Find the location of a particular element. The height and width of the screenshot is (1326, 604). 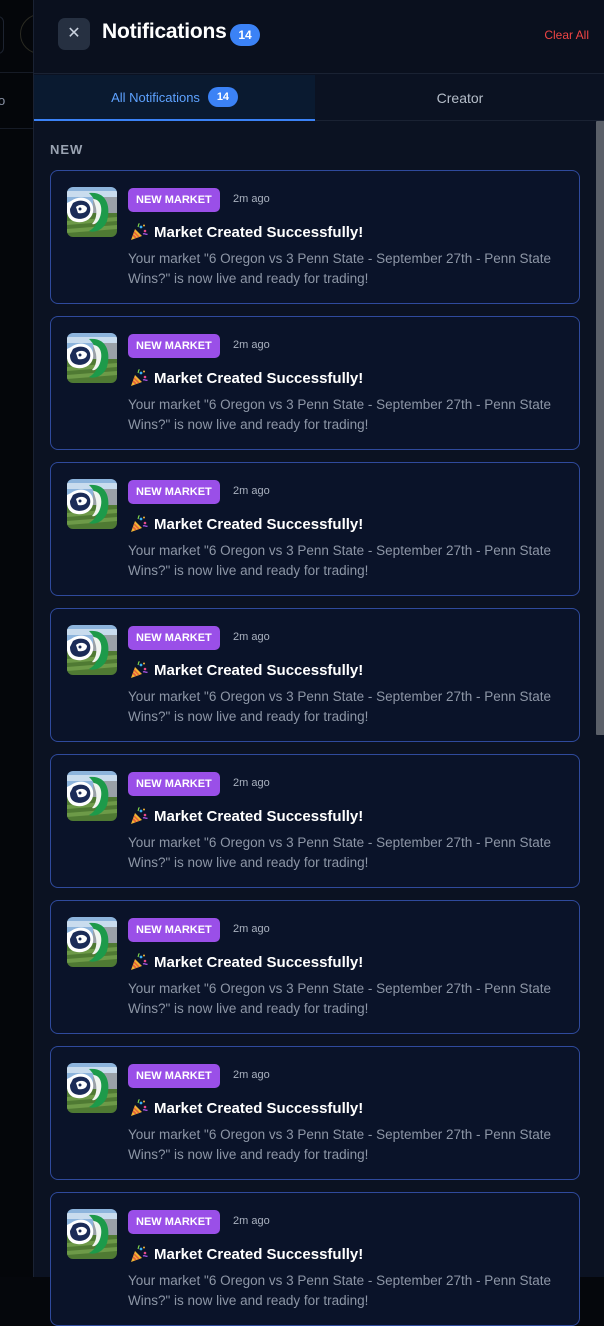

background-page: o is located at coordinates (30, 638).